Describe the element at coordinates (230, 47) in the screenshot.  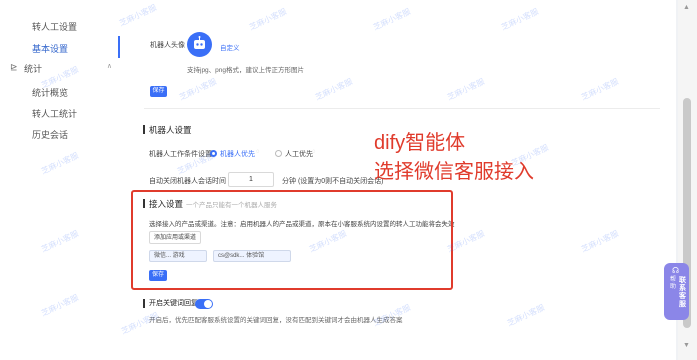
I see `custom-avatar-link: 自定义` at that location.